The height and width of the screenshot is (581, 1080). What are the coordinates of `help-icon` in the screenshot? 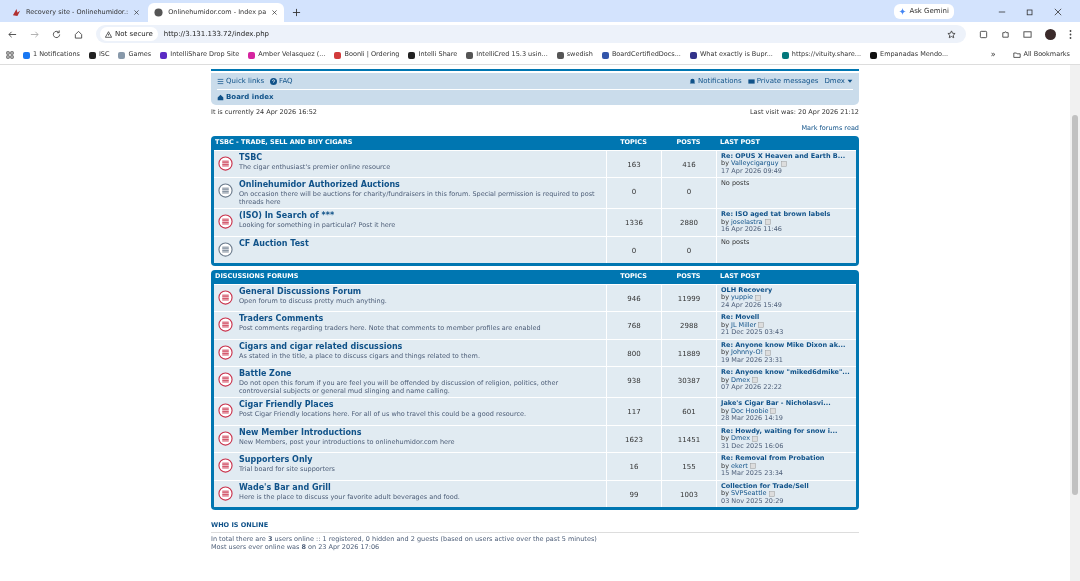 It's located at (274, 81).